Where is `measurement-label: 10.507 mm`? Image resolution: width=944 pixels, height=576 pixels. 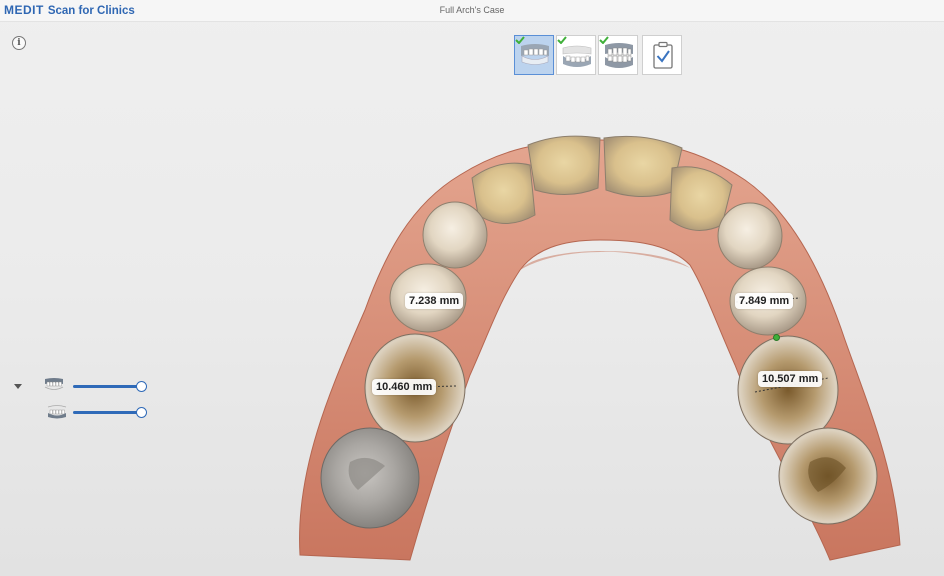 measurement-label: 10.507 mm is located at coordinates (790, 379).